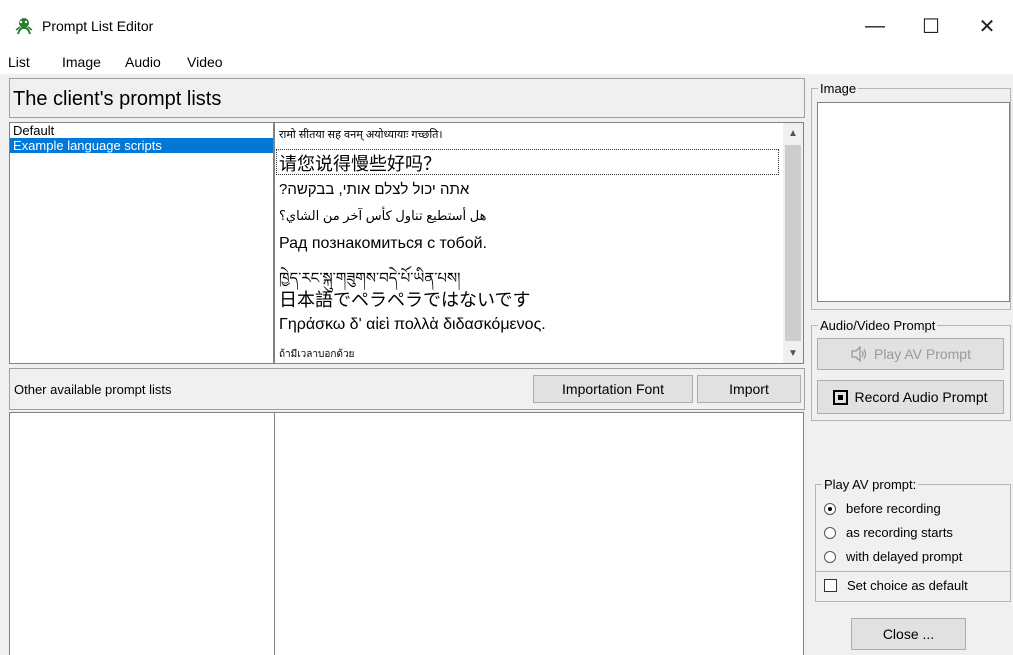  Describe the element at coordinates (383, 244) in the screenshot. I see `prompt-item: Рад познакомиться с тобой.` at that location.